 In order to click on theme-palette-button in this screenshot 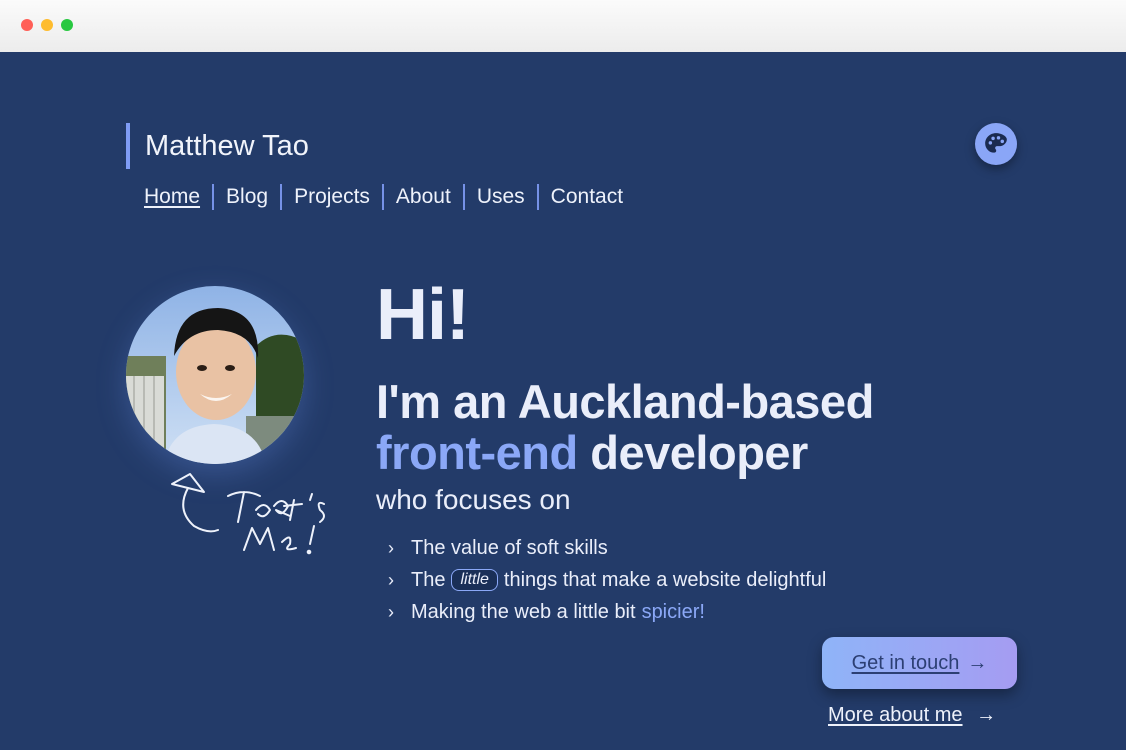, I will do `click(996, 144)`.